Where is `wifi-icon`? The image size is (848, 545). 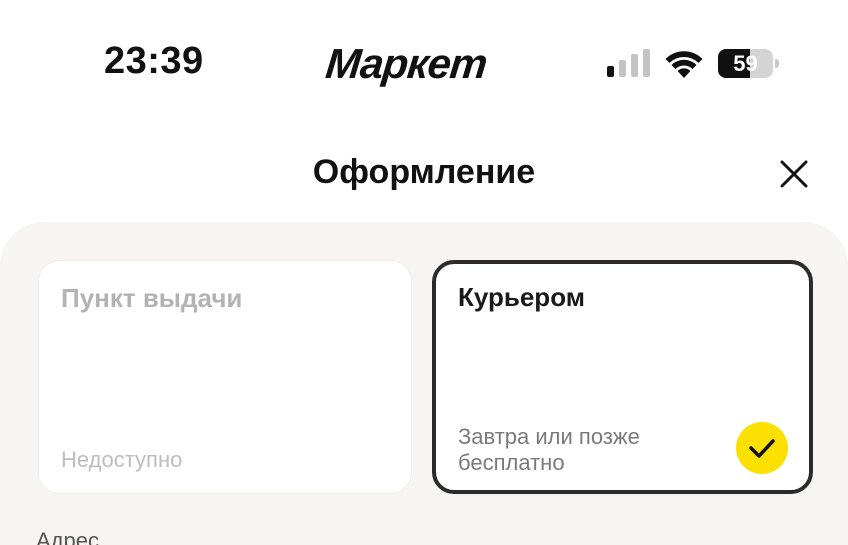
wifi-icon is located at coordinates (684, 64).